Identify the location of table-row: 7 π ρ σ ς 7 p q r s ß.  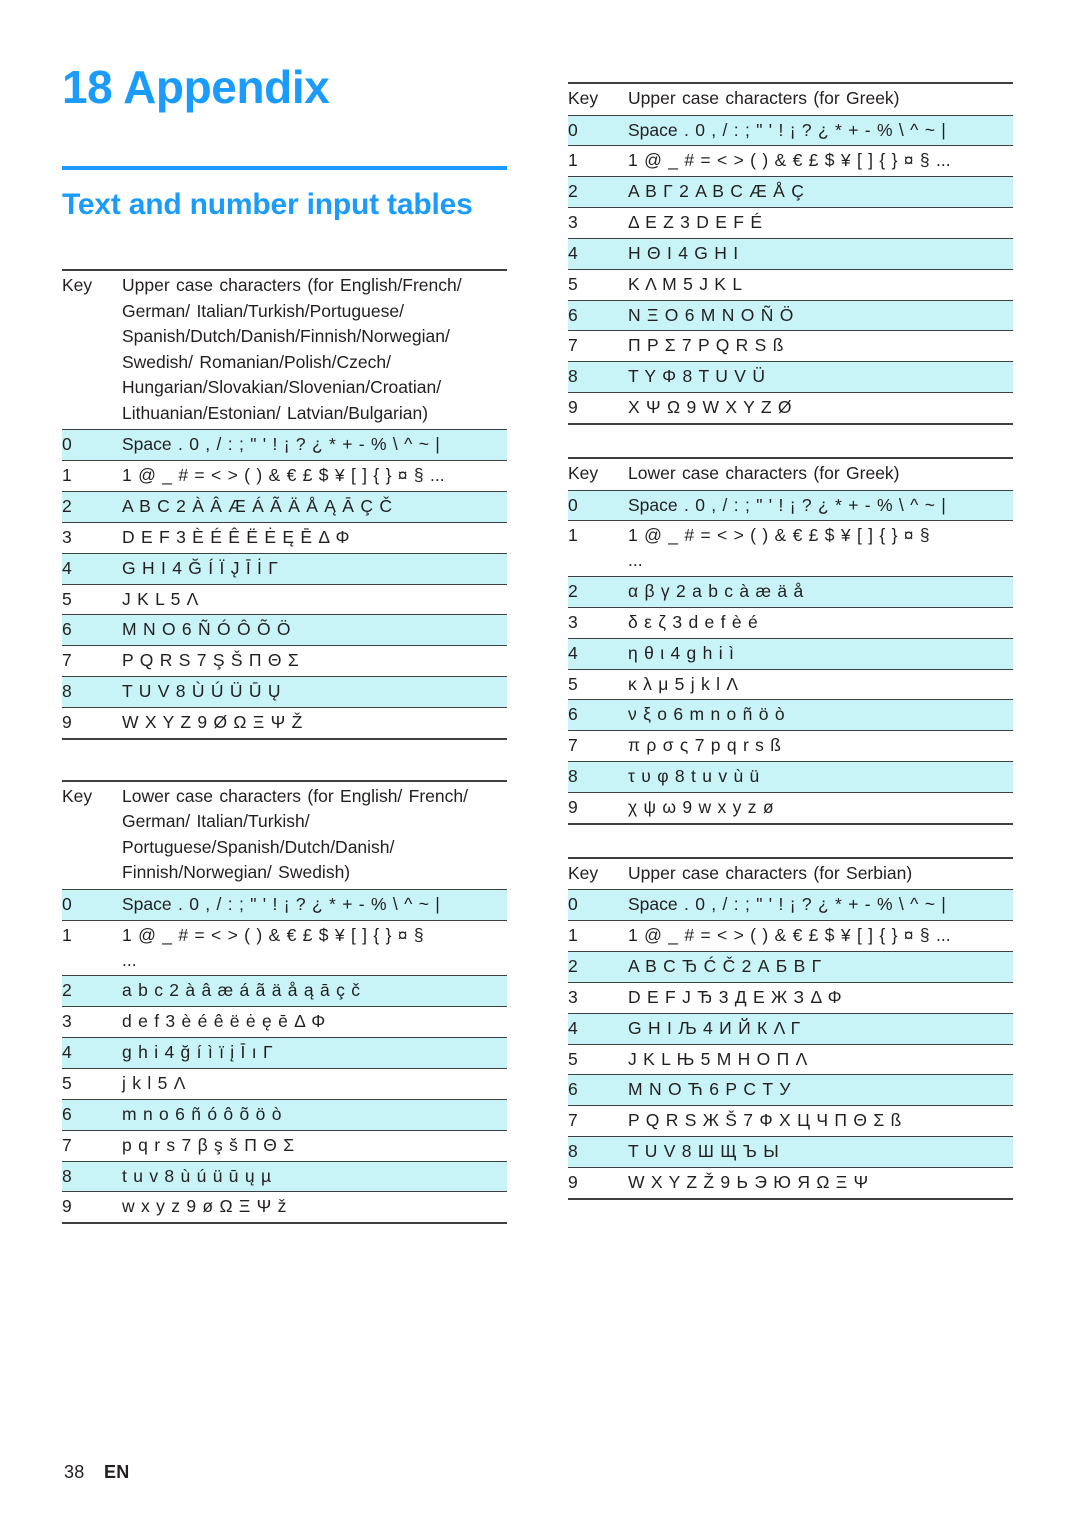
(790, 746).